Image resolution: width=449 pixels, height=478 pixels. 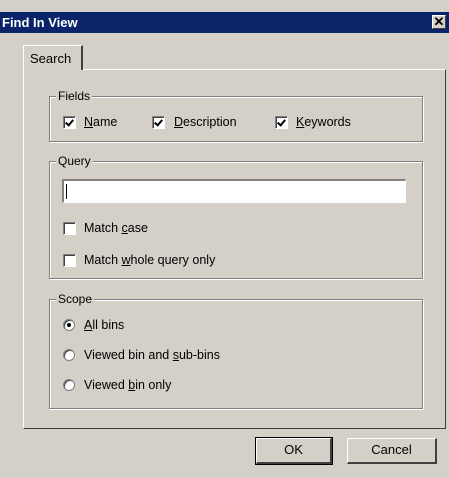 I want to click on close-button: ✕, so click(x=439, y=22).